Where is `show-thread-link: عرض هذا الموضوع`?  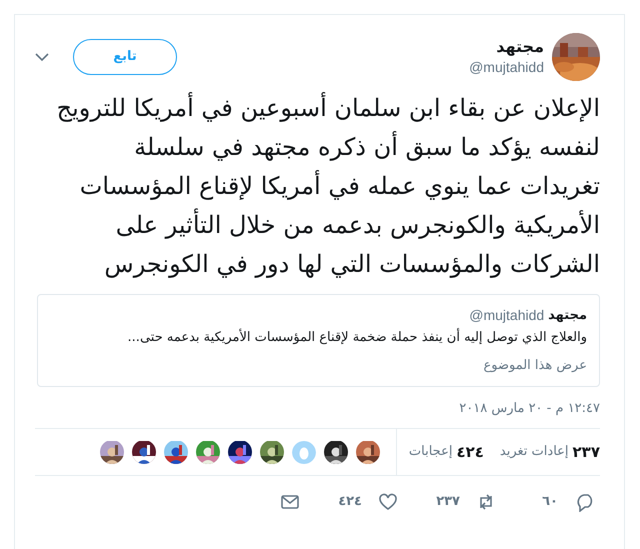 show-thread-link: عرض هذا الموضوع is located at coordinates (535, 365).